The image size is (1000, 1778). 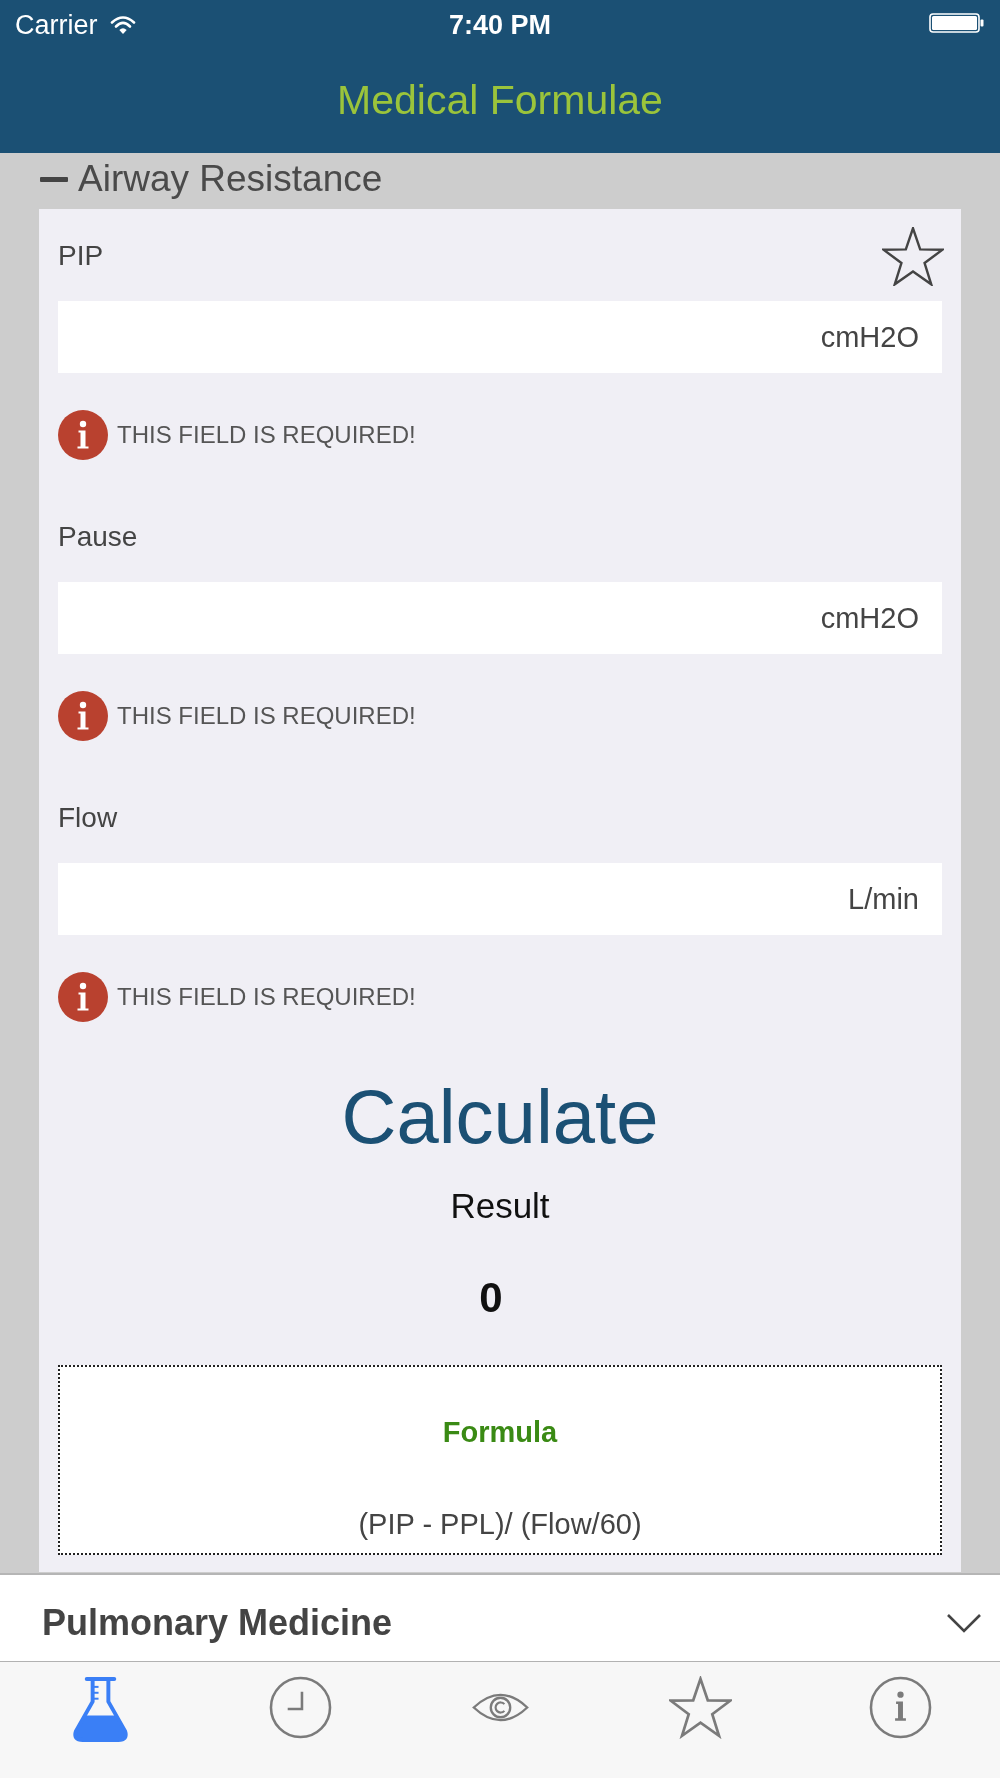 I want to click on info-icon, so click(x=900, y=1707).